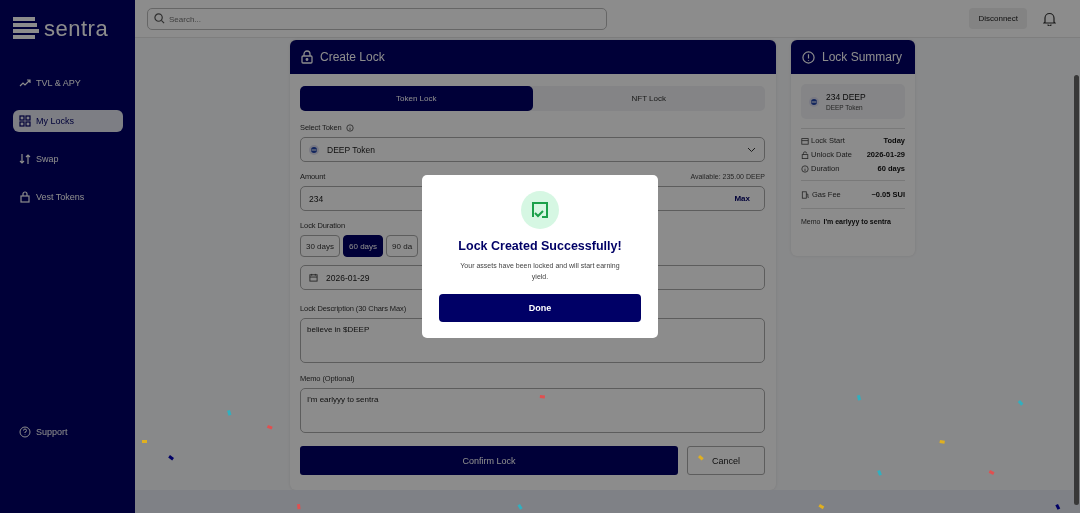 Image resolution: width=1080 pixels, height=513 pixels. Describe the element at coordinates (416, 99) in the screenshot. I see `tab: Token Lock` at that location.